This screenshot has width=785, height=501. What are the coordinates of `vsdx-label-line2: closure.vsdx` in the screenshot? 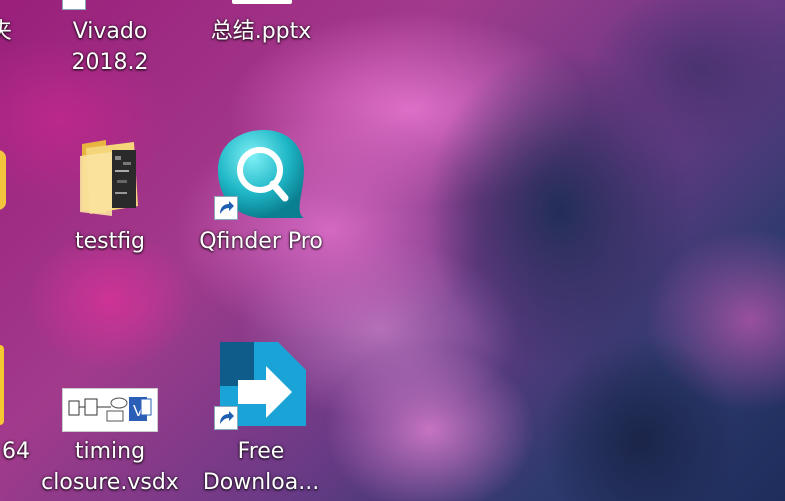 It's located at (110, 482).